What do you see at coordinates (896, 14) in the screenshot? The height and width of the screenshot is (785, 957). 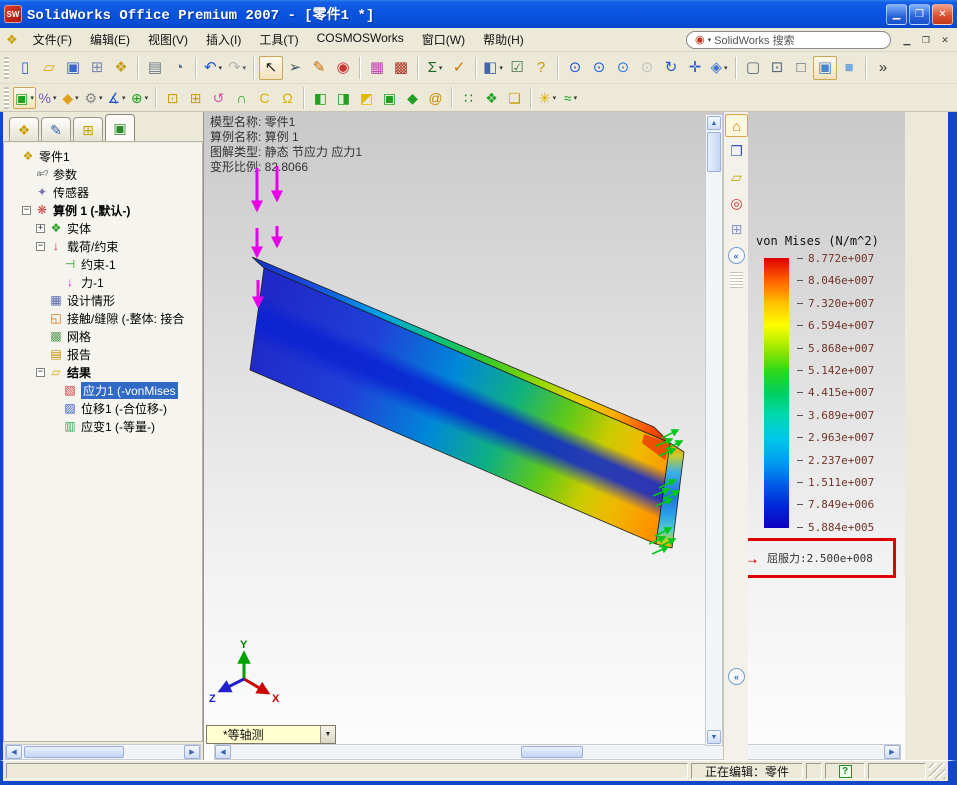 I see `minimize-button: ▁` at bounding box center [896, 14].